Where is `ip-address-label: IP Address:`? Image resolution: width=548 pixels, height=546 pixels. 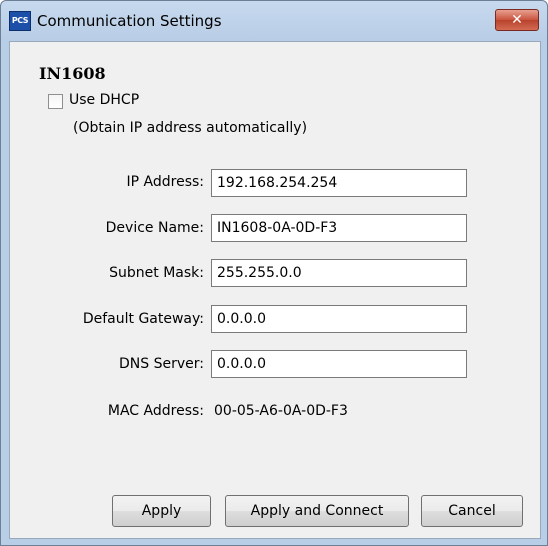
ip-address-label: IP Address: is located at coordinates (165, 182).